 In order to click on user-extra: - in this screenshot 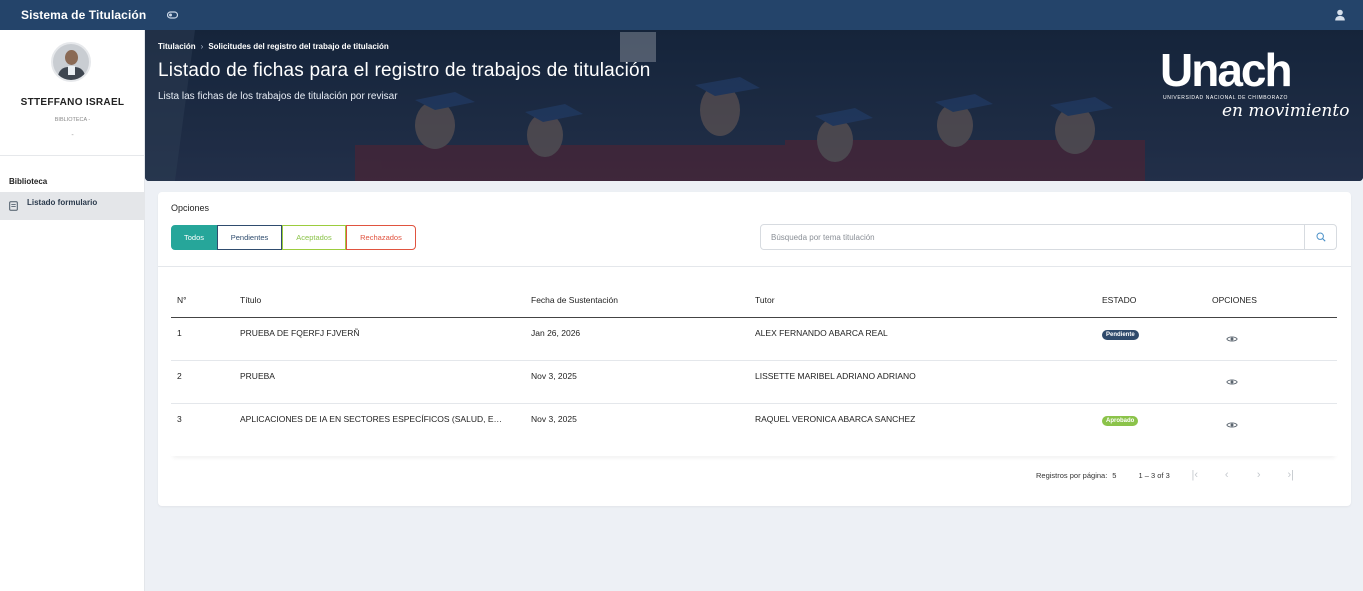, I will do `click(72, 135)`.